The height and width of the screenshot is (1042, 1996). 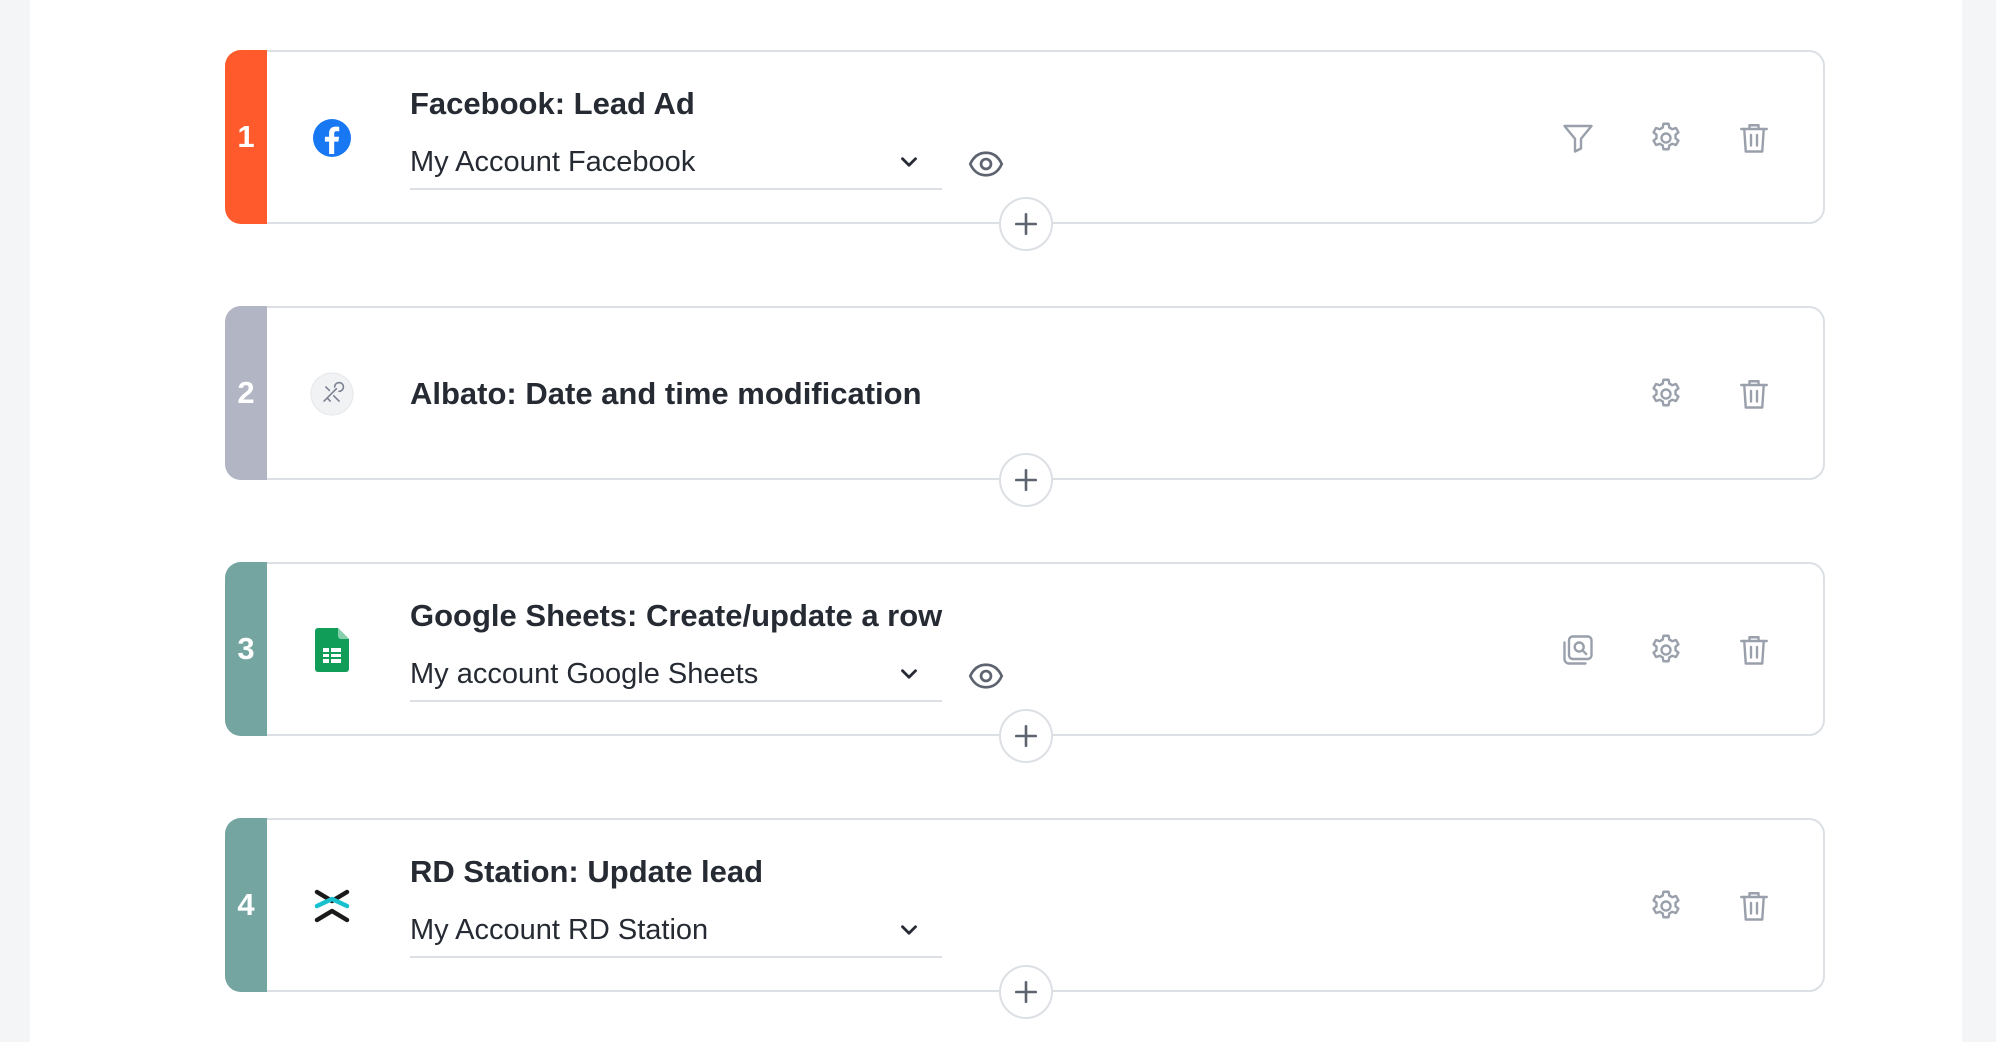 I want to click on account-select: My account Google Sheets, so click(x=676, y=675).